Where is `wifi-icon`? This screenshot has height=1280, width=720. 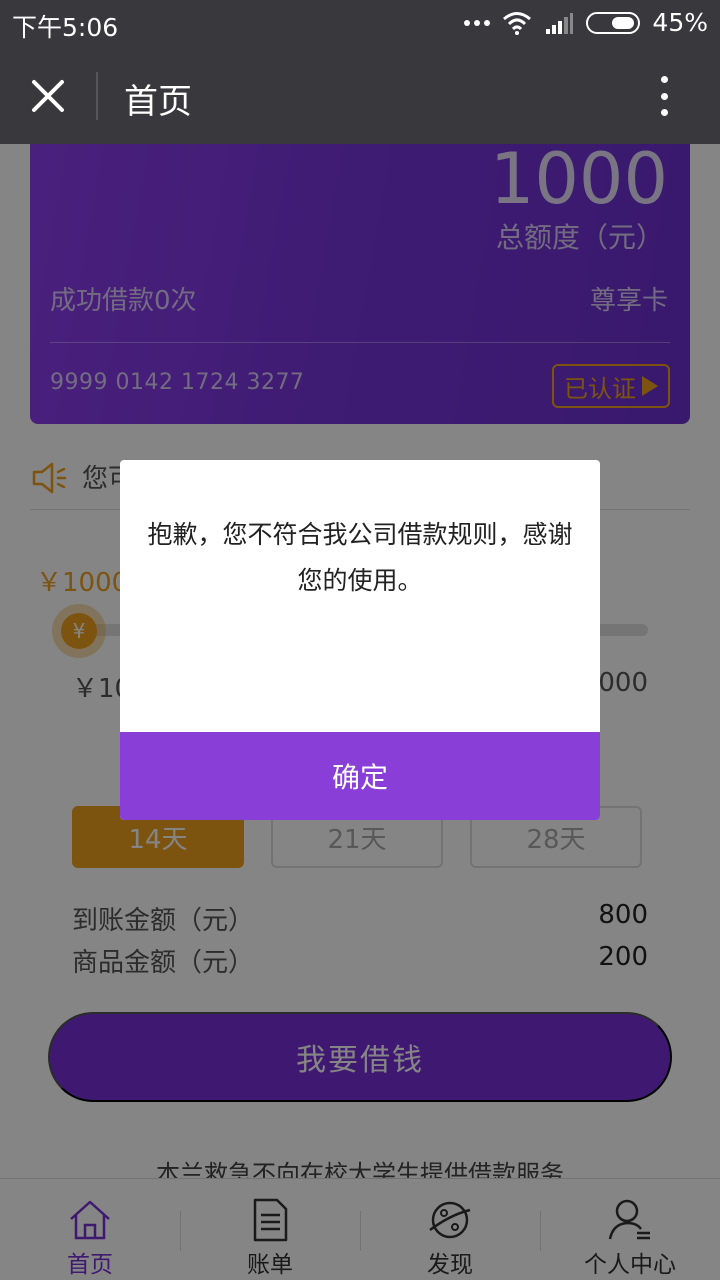
wifi-icon is located at coordinates (517, 23).